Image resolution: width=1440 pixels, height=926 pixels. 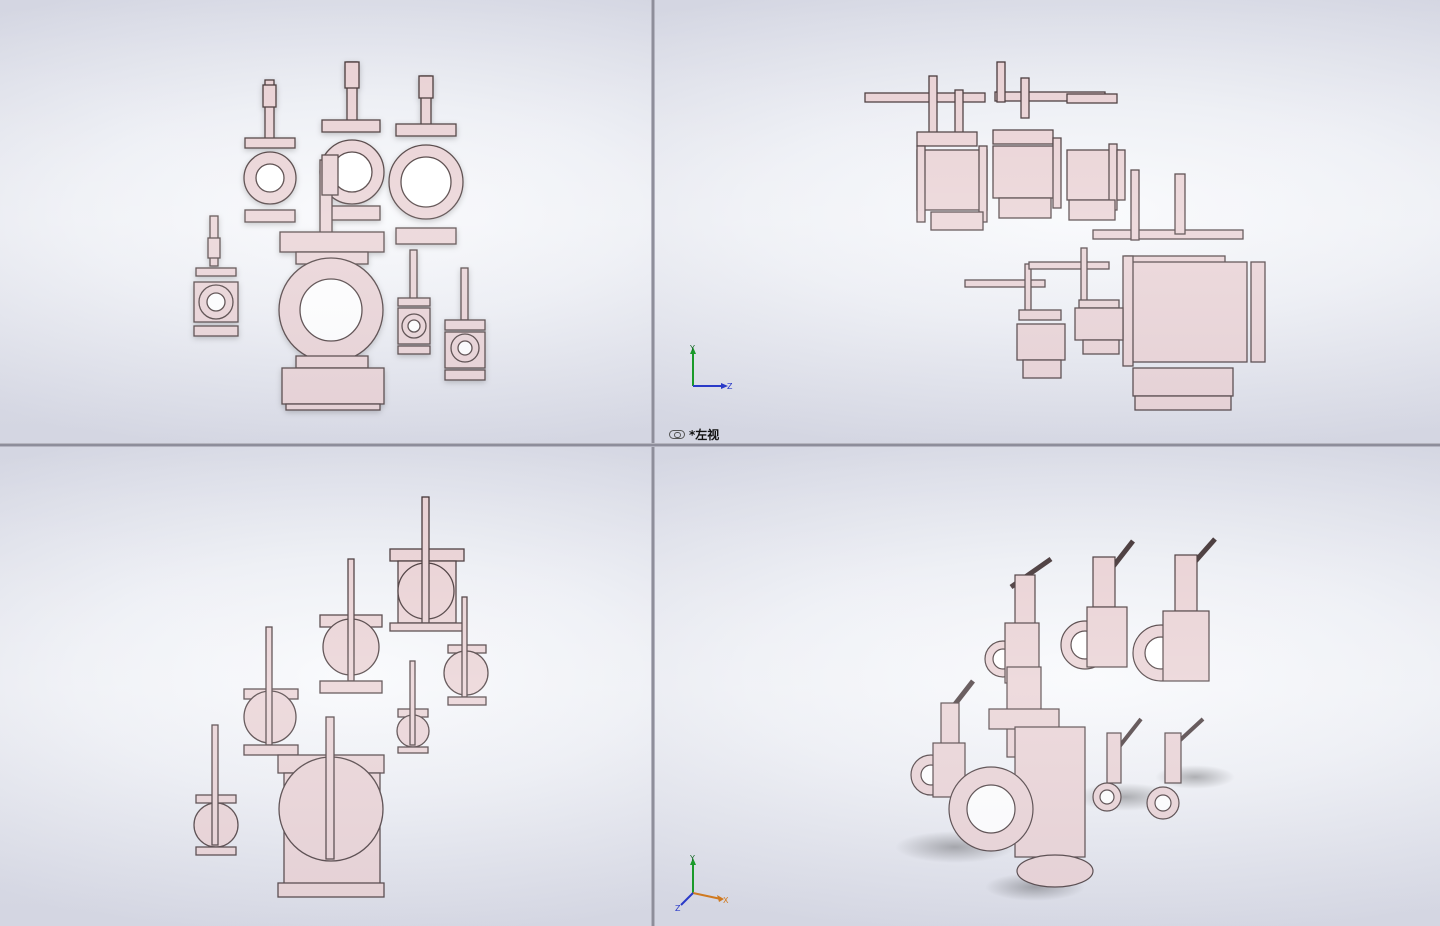 What do you see at coordinates (704, 435) in the screenshot?
I see `view-name-text: *左视` at bounding box center [704, 435].